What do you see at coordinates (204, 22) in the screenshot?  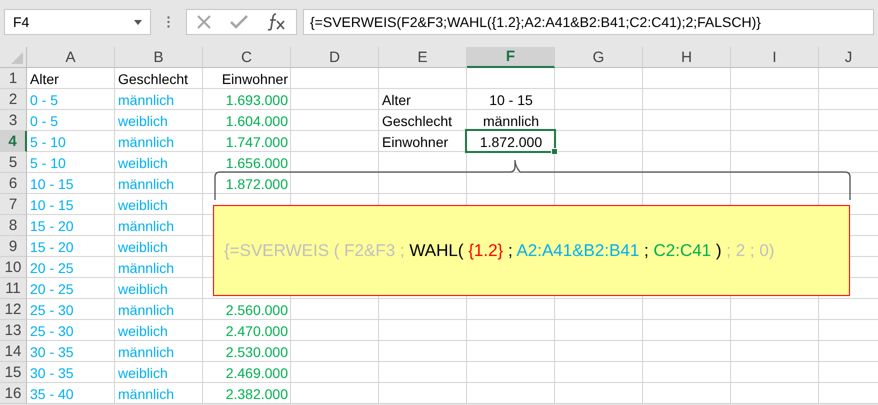 I see `cancel-icon` at bounding box center [204, 22].